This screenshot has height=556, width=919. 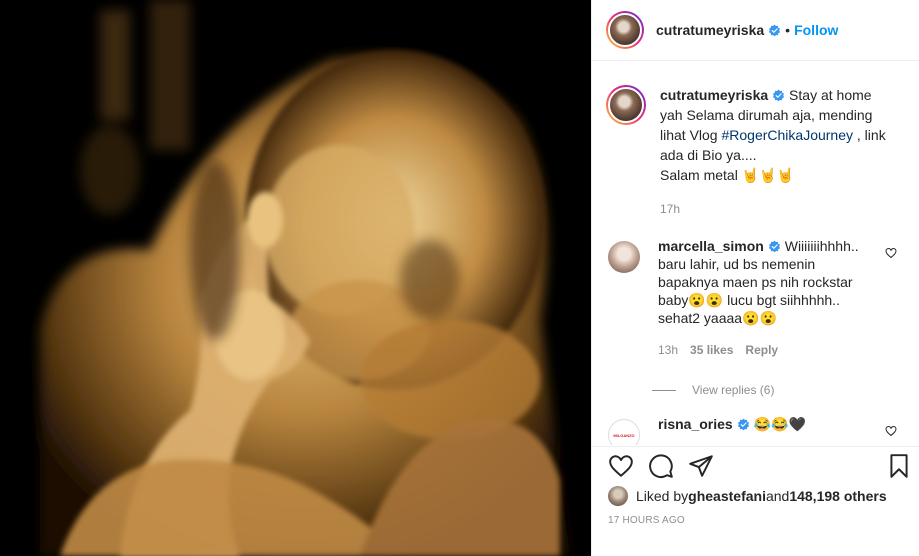 What do you see at coordinates (662, 496) in the screenshot?
I see `likes-prefix: Liked by` at bounding box center [662, 496].